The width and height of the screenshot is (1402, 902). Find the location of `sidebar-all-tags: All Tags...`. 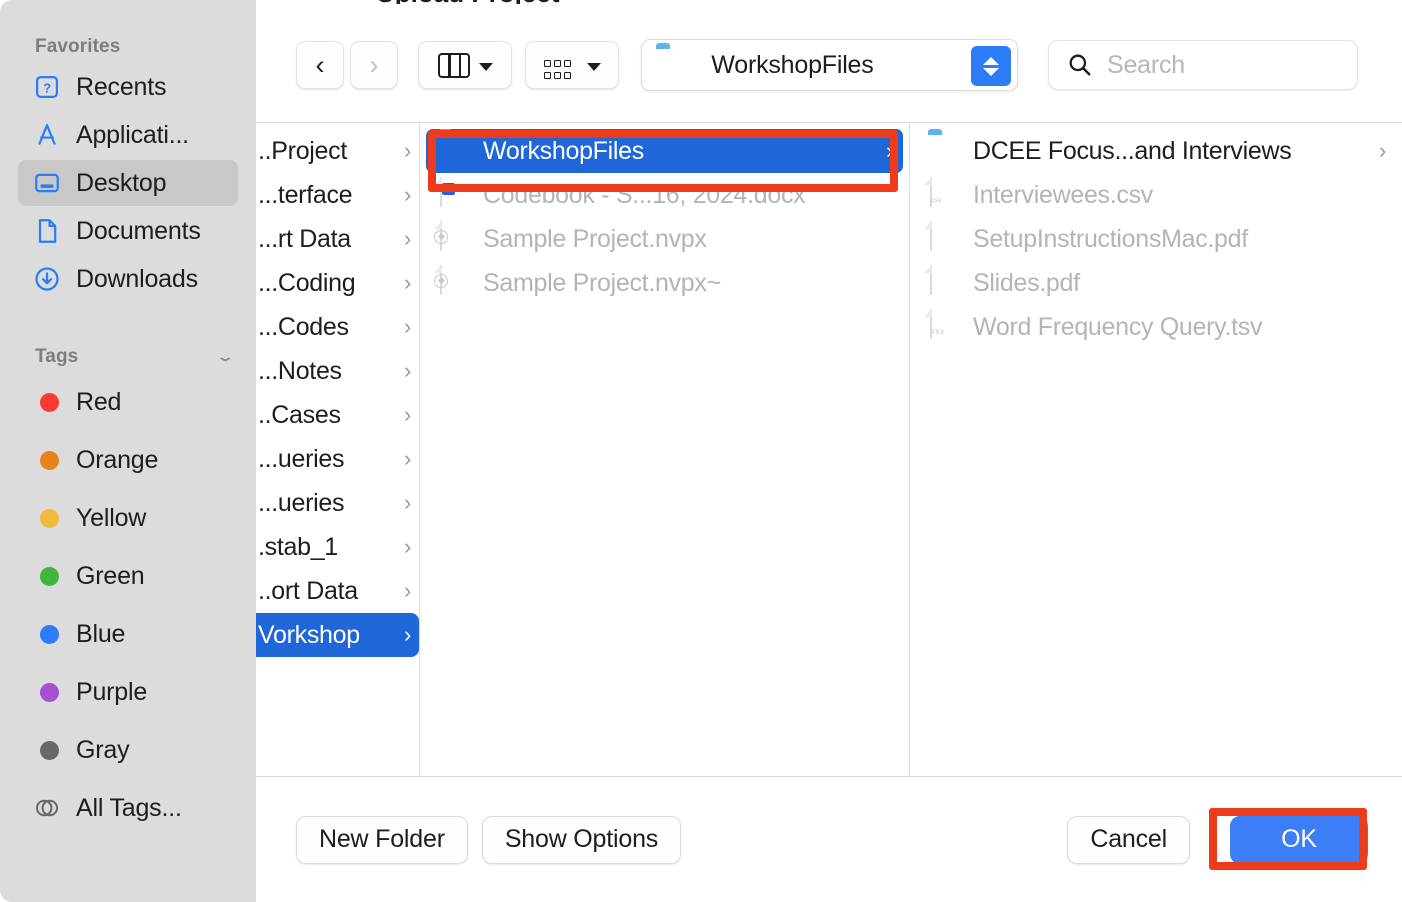

sidebar-all-tags: All Tags... is located at coordinates (128, 808).